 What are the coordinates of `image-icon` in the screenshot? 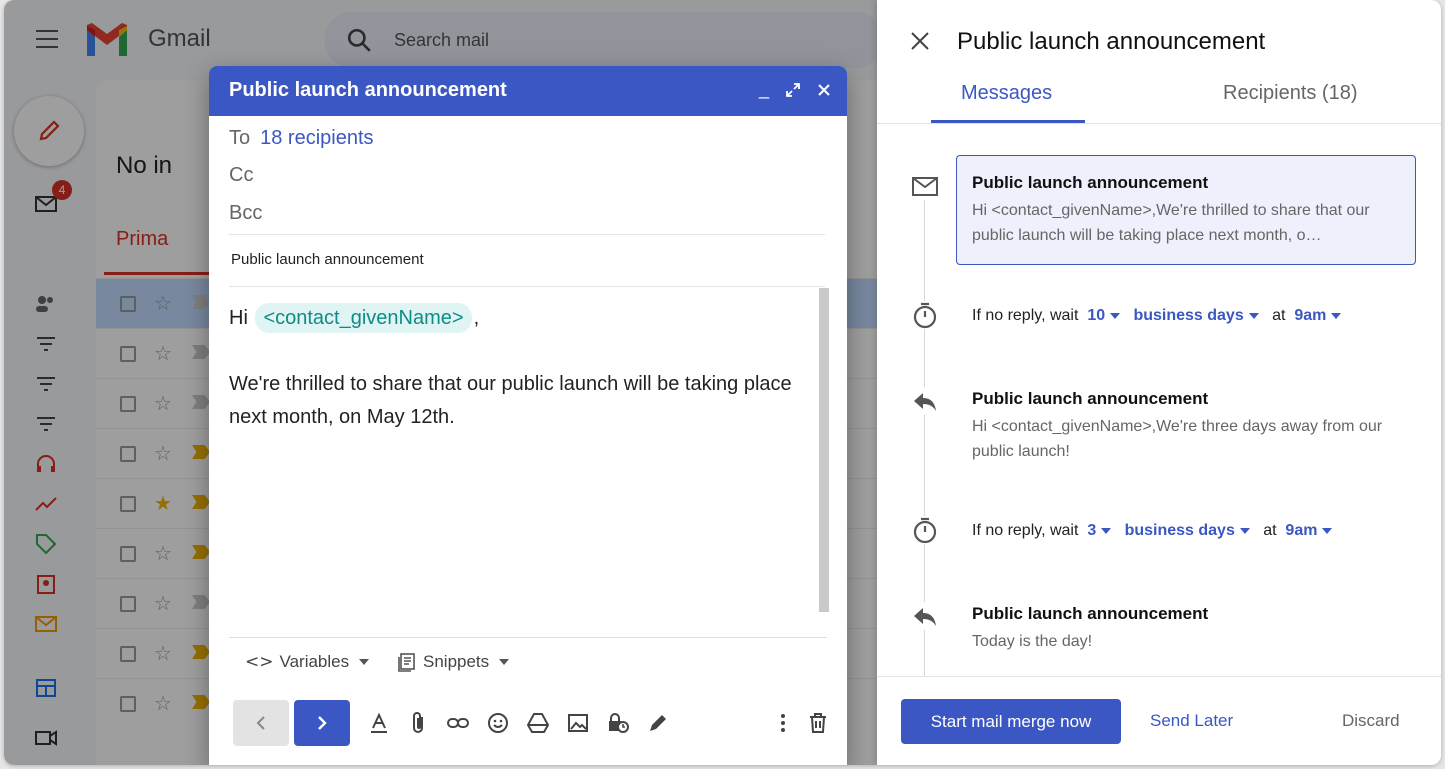 It's located at (578, 723).